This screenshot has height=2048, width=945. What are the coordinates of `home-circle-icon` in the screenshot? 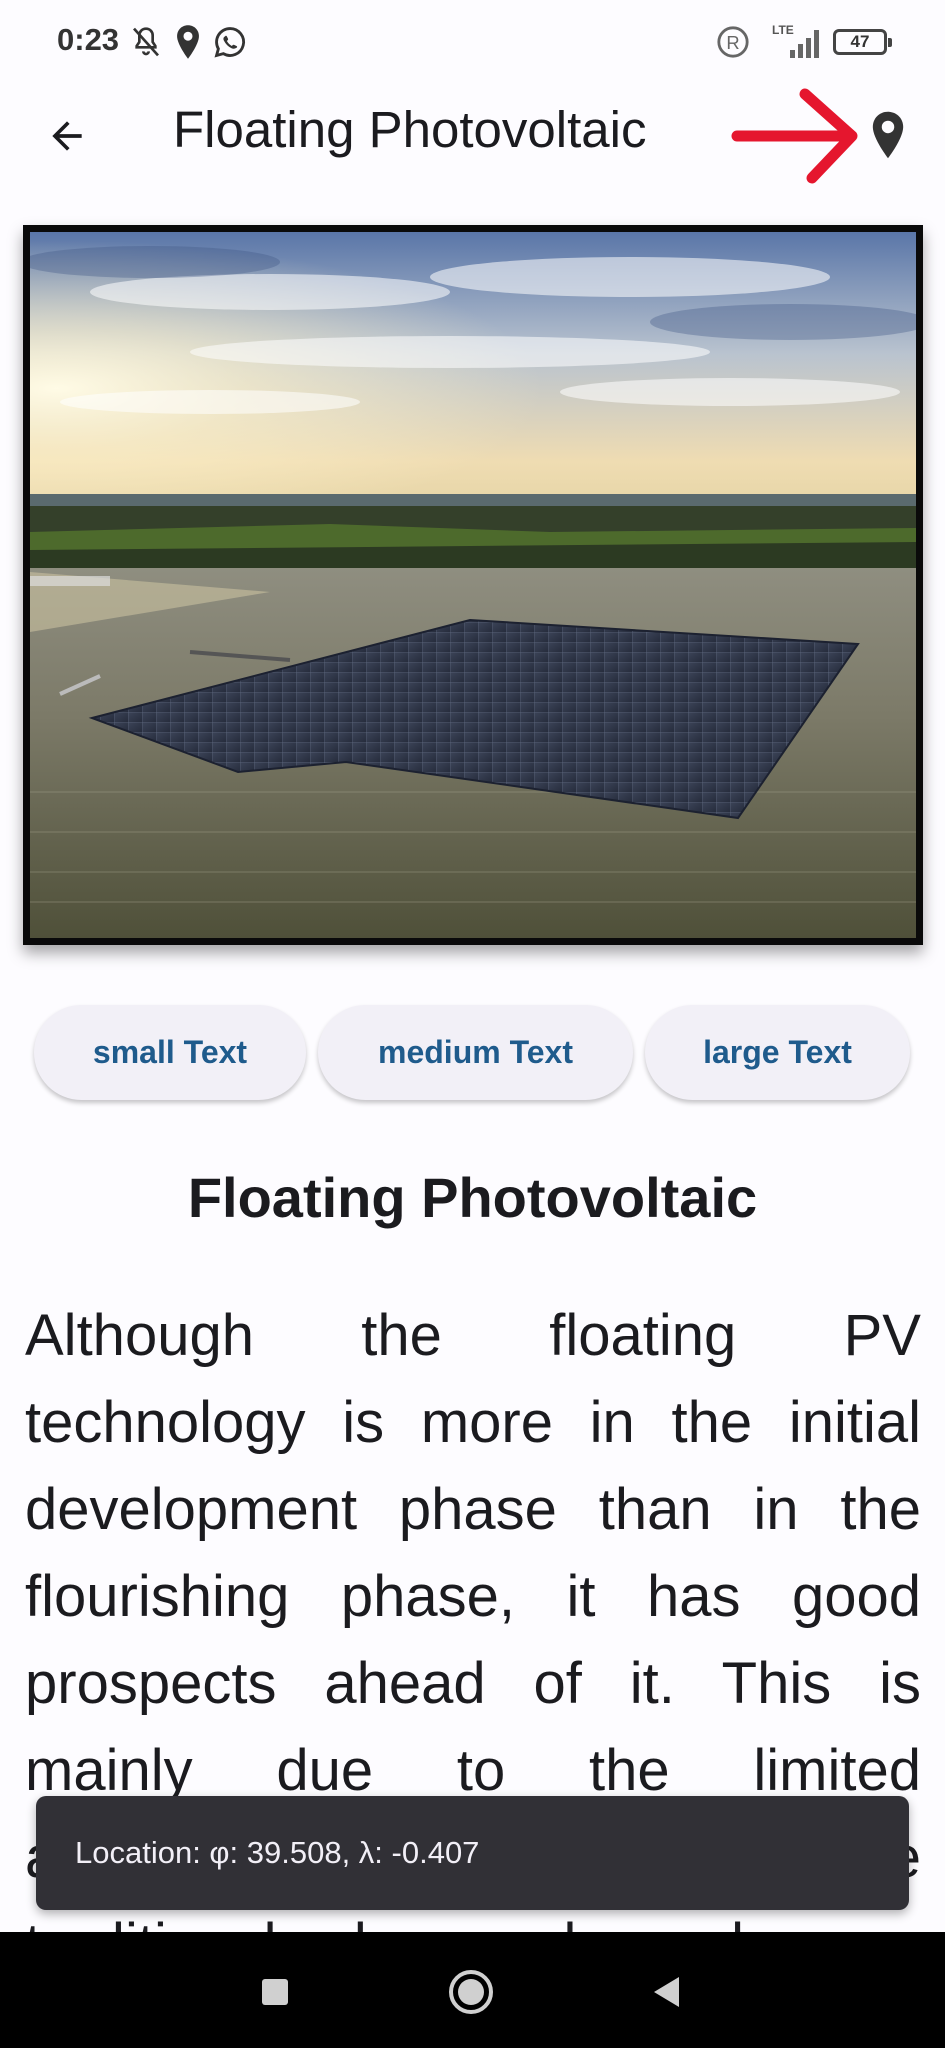 It's located at (471, 1992).